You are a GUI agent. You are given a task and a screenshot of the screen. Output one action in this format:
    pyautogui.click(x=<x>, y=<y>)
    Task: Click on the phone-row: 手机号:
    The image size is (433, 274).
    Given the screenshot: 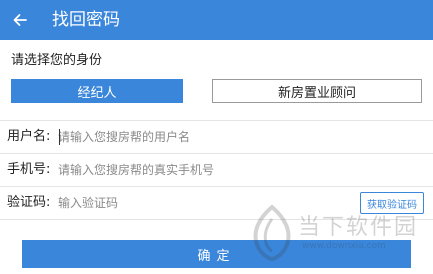 What is the action you would take?
    pyautogui.click(x=216, y=170)
    